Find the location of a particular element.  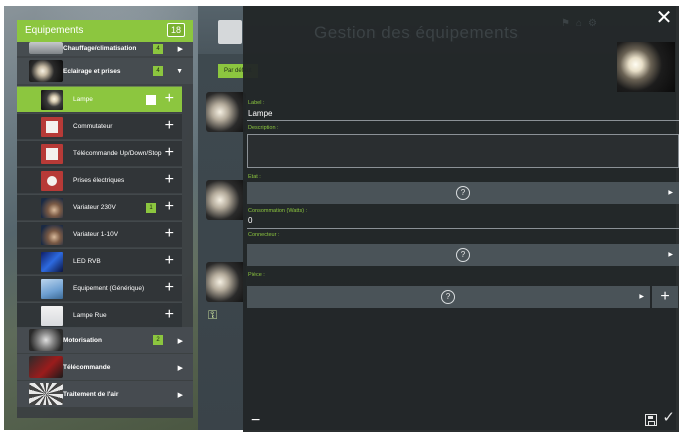

category-row-chauffage: Chauffage/climatisation 4 ▶ is located at coordinates (105, 49).